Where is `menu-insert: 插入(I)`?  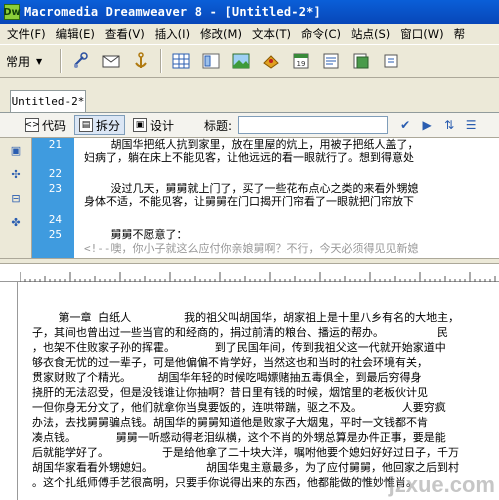 menu-insert: 插入(I) is located at coordinates (172, 34).